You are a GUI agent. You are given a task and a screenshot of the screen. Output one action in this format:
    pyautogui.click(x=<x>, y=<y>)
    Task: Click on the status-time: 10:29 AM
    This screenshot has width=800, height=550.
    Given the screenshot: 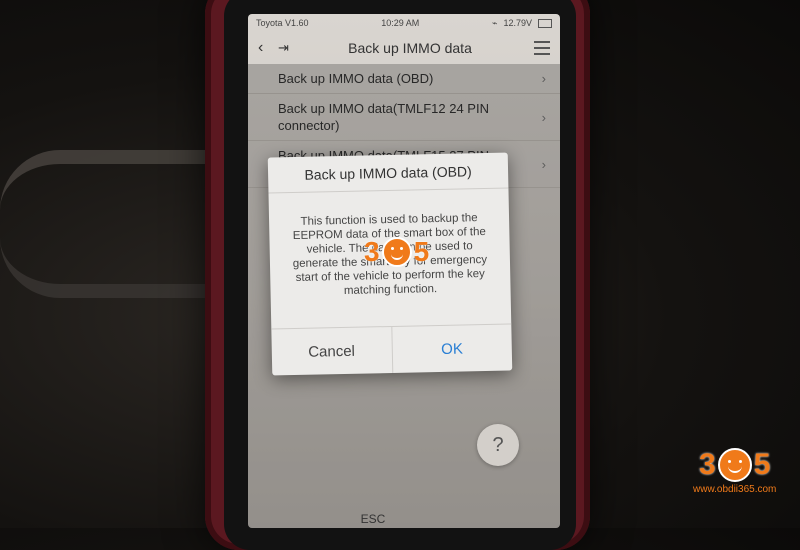 What is the action you would take?
    pyautogui.click(x=400, y=23)
    